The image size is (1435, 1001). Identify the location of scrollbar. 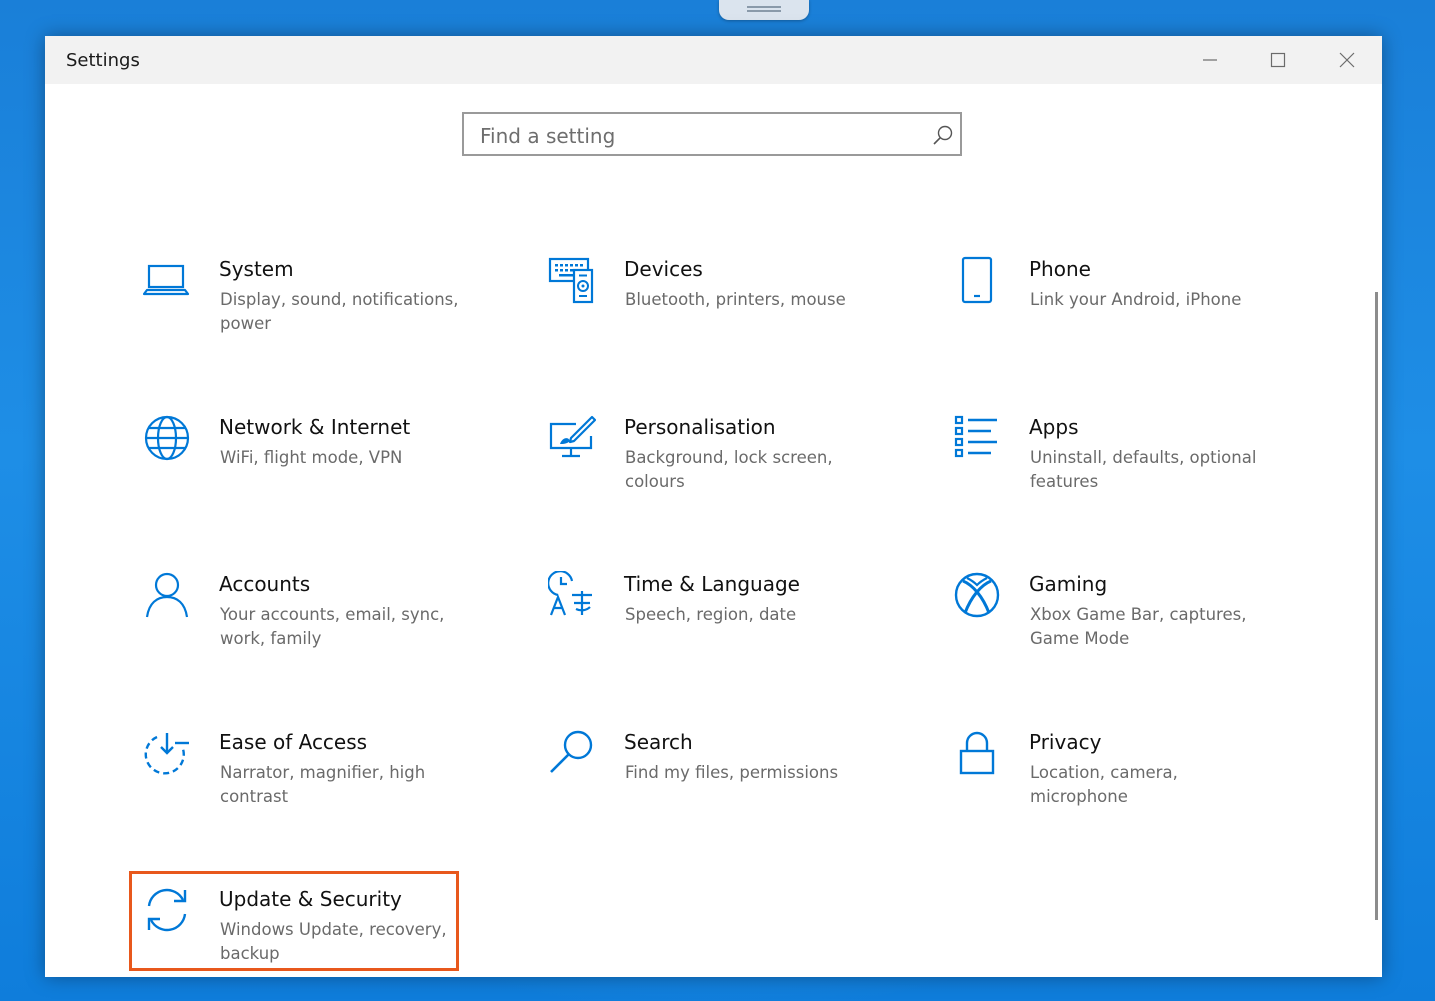
(1376, 606).